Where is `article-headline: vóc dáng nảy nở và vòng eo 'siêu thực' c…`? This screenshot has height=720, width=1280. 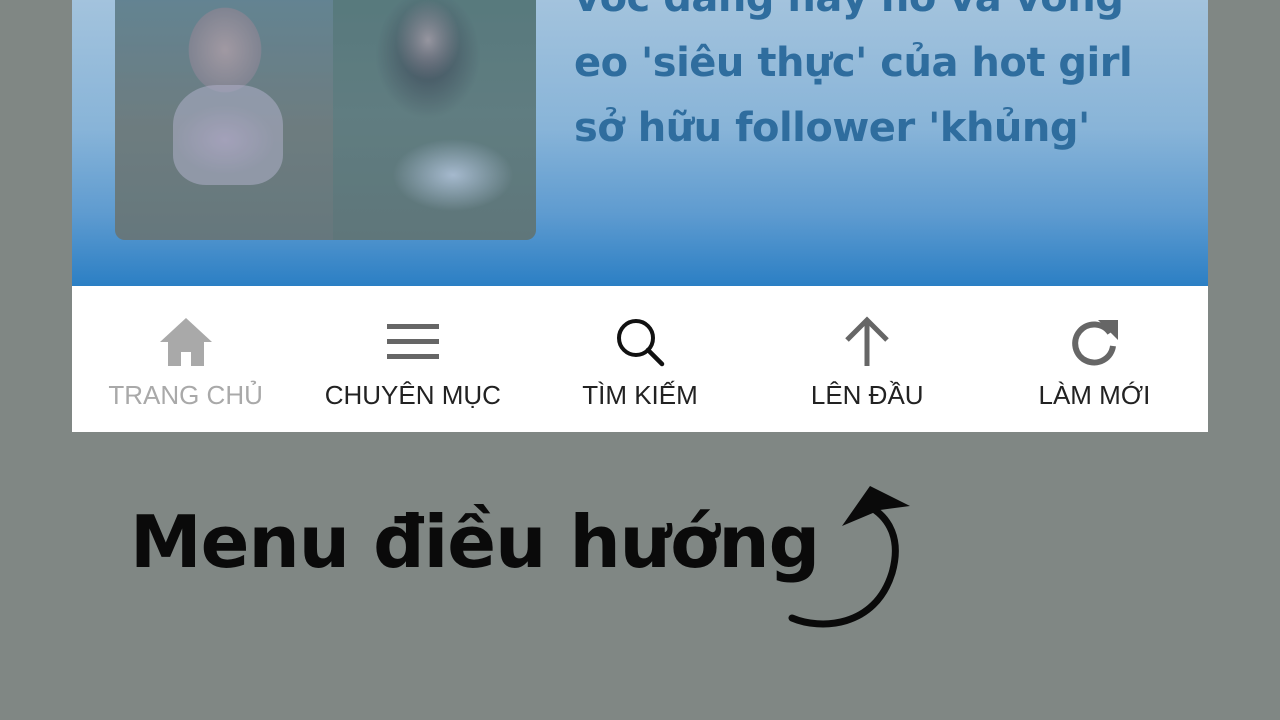
article-headline: vóc dáng nảy nở và vòng eo 'siêu thực' c… is located at coordinates (874, 80).